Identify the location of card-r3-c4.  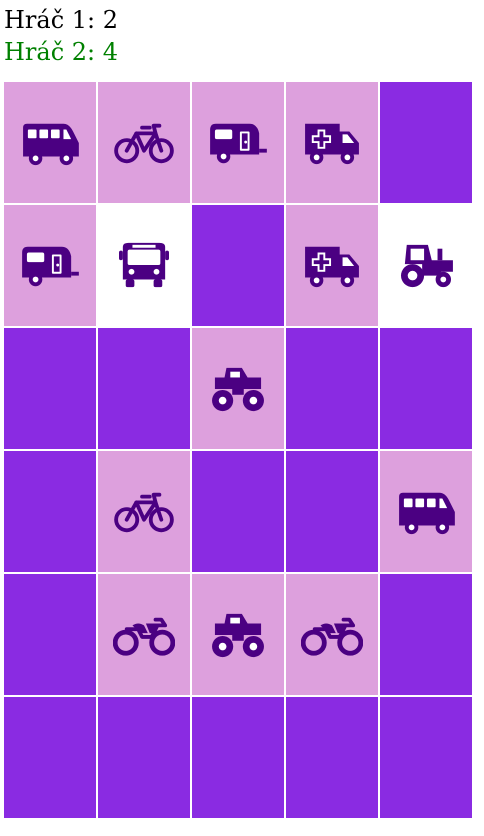
(332, 388).